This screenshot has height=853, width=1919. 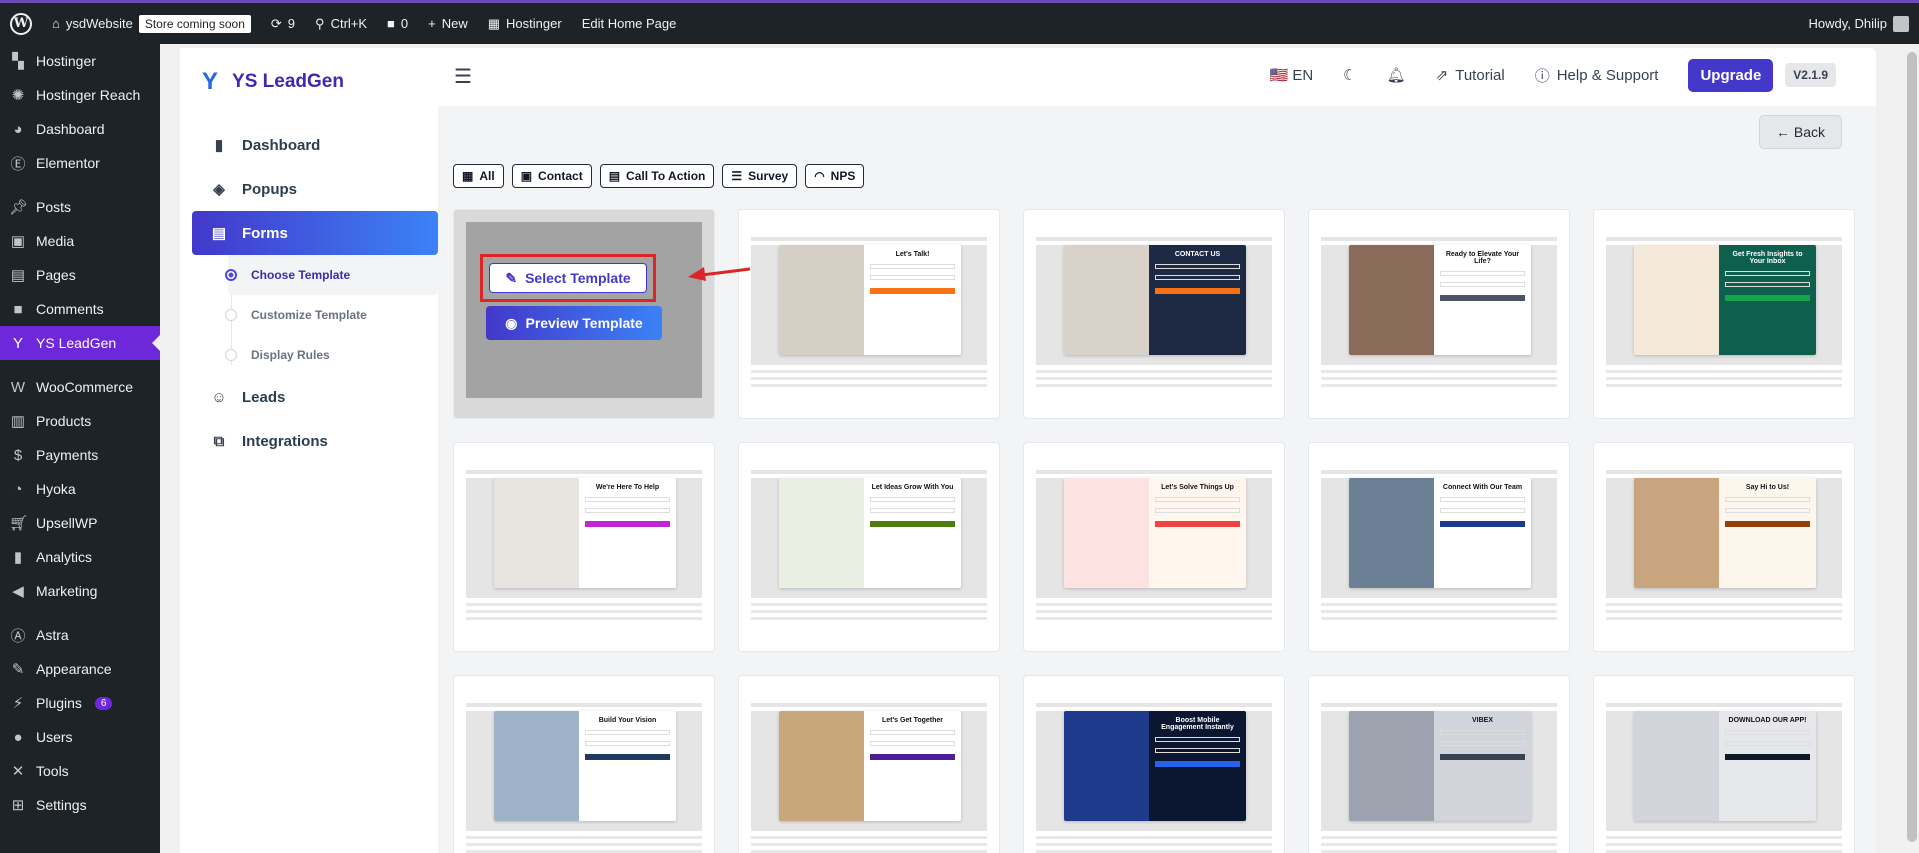 I want to click on template-card: Build Your Vision, so click(x=584, y=764).